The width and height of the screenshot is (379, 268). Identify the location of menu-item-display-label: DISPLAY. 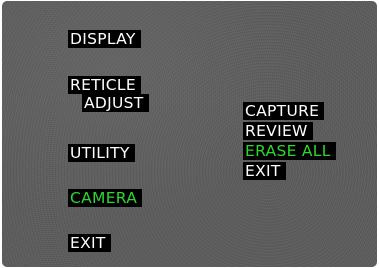
(104, 39).